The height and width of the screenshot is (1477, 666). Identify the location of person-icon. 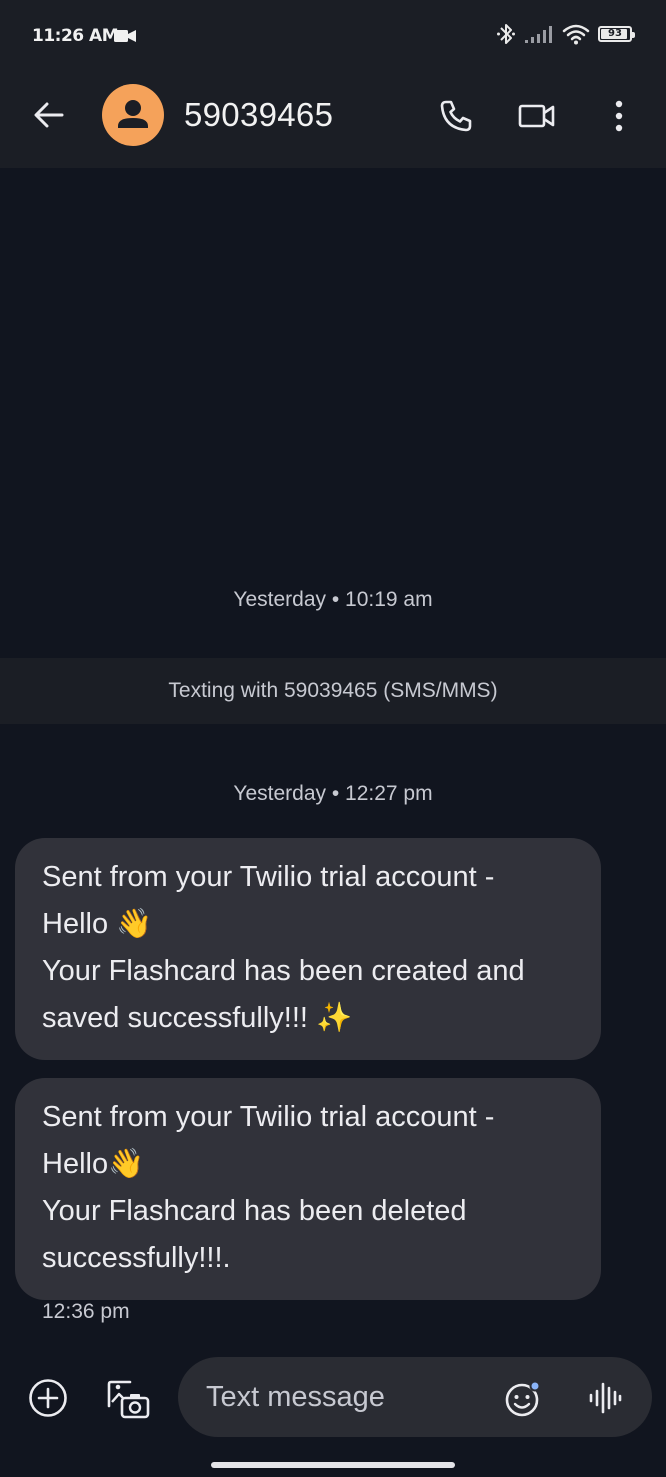
(133, 114).